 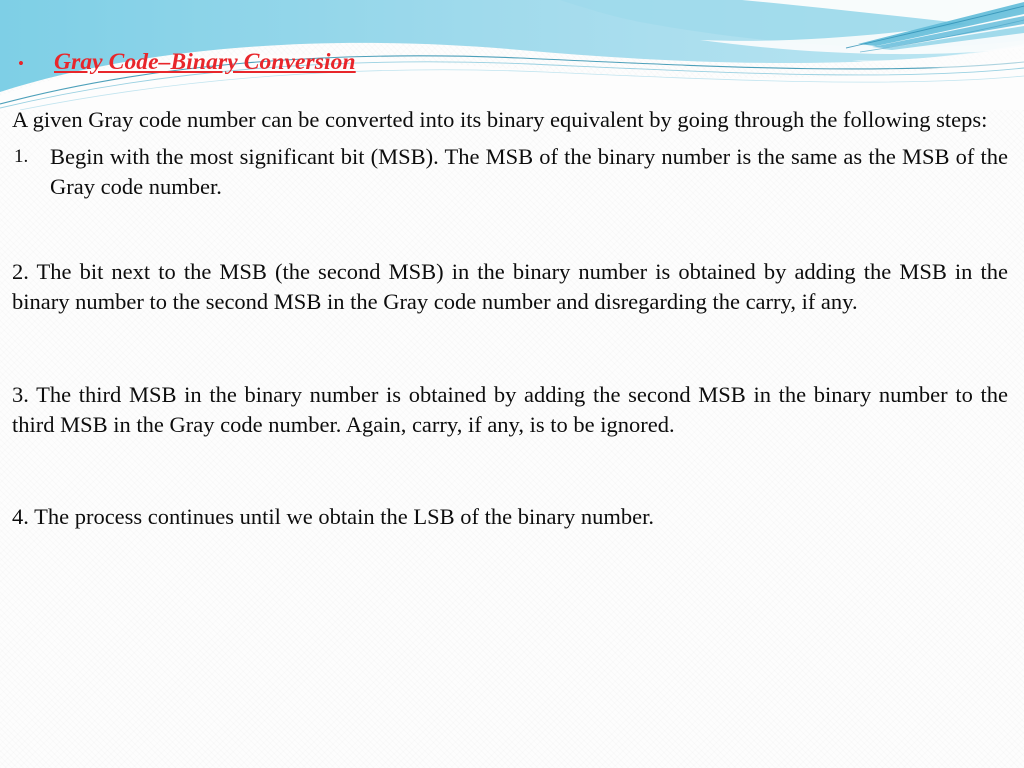 What do you see at coordinates (511, 62) in the screenshot?
I see `title-row: • Gray Code–Binary Conversion` at bounding box center [511, 62].